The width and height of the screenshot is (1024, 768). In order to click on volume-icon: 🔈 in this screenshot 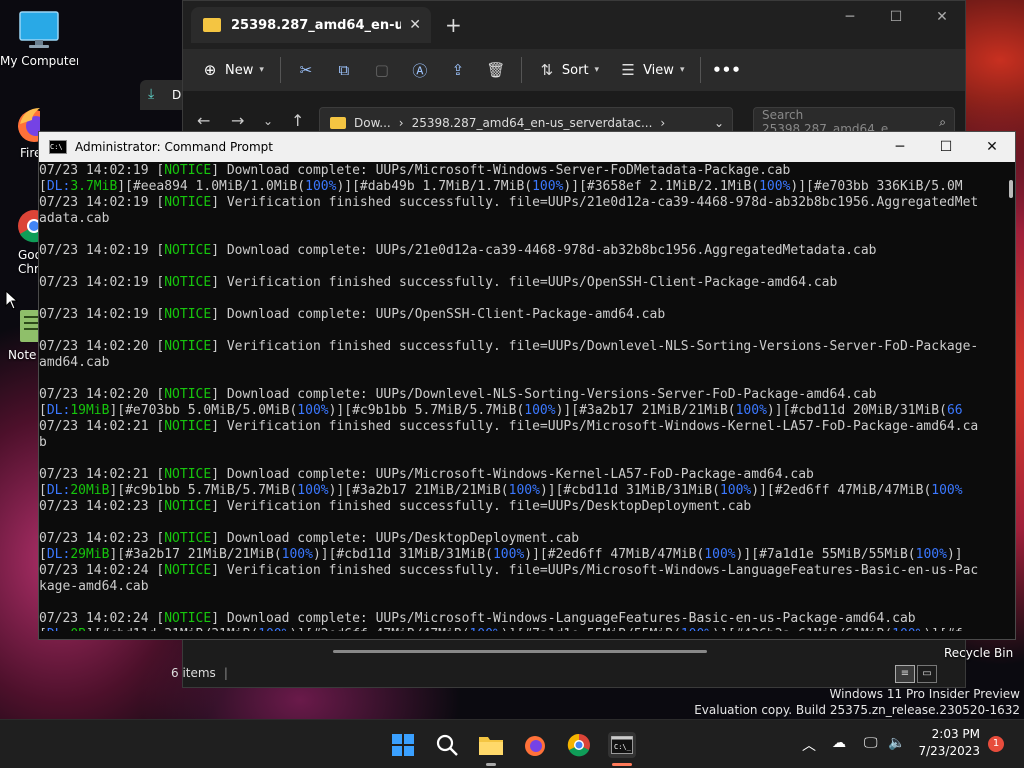, I will do `click(896, 743)`.